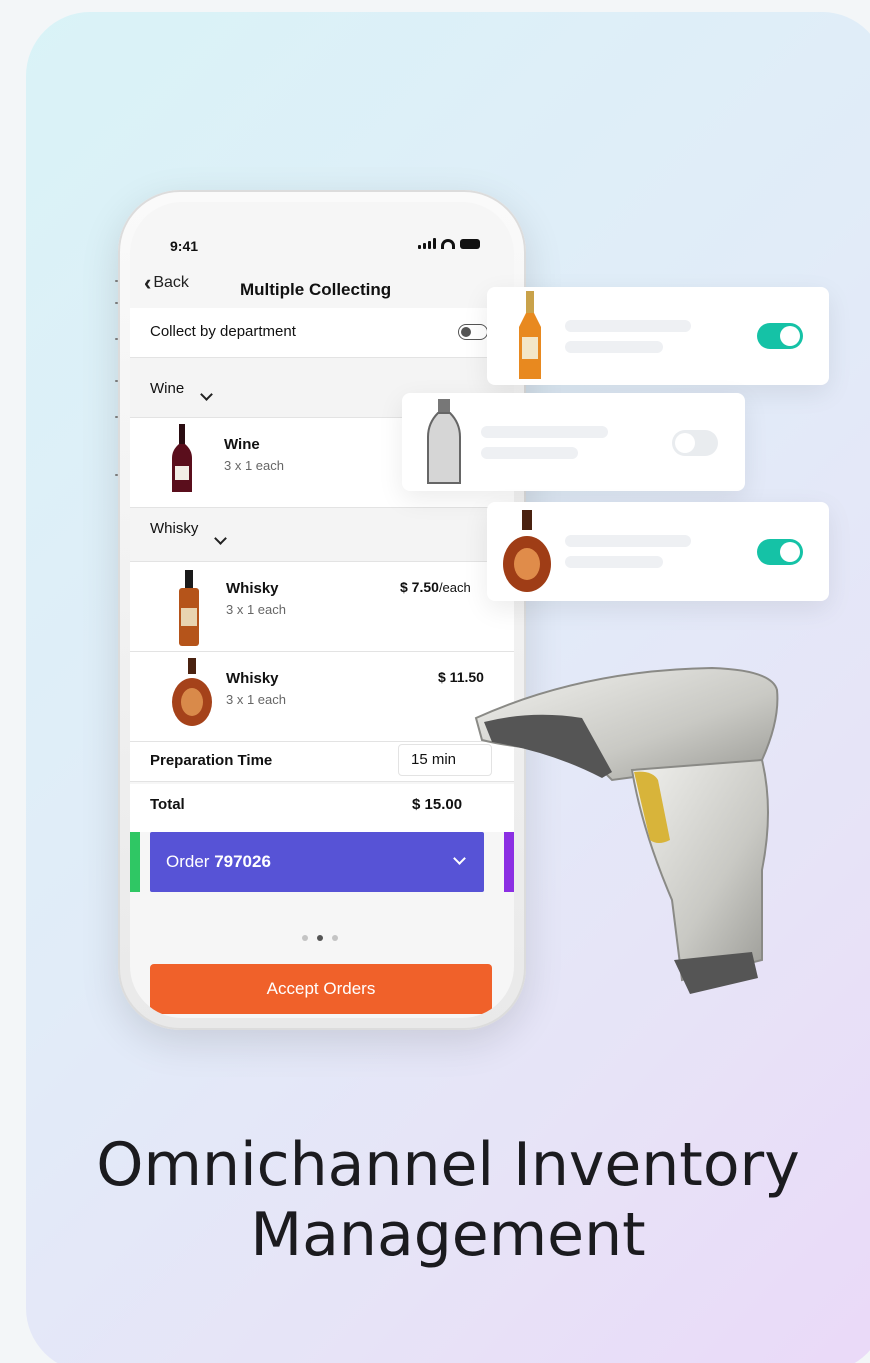 Image resolution: width=870 pixels, height=1363 pixels. What do you see at coordinates (242, 444) in the screenshot?
I see `item-name: Wine` at bounding box center [242, 444].